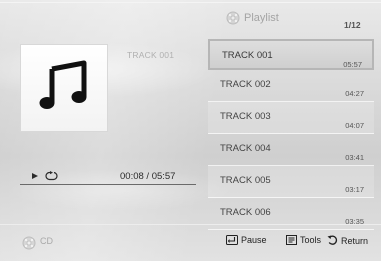  What do you see at coordinates (245, 116) in the screenshot?
I see `track-title: TRACK 003` at bounding box center [245, 116].